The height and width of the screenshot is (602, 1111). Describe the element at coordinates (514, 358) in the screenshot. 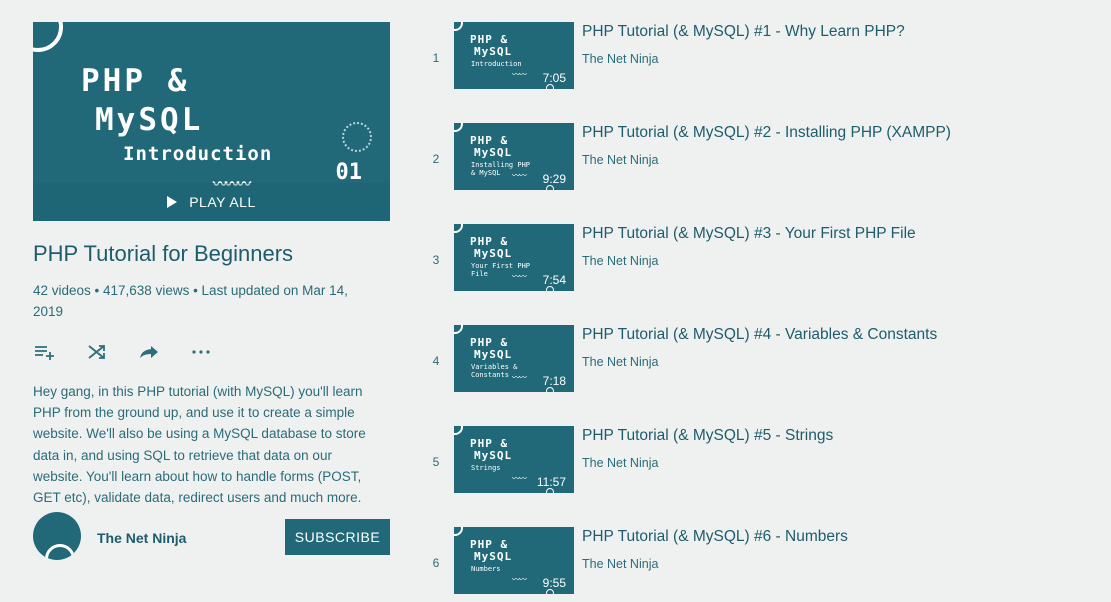

I see `video-thumbnail: PHP & MySQL Variables & Constants 〰〰 7:18` at that location.